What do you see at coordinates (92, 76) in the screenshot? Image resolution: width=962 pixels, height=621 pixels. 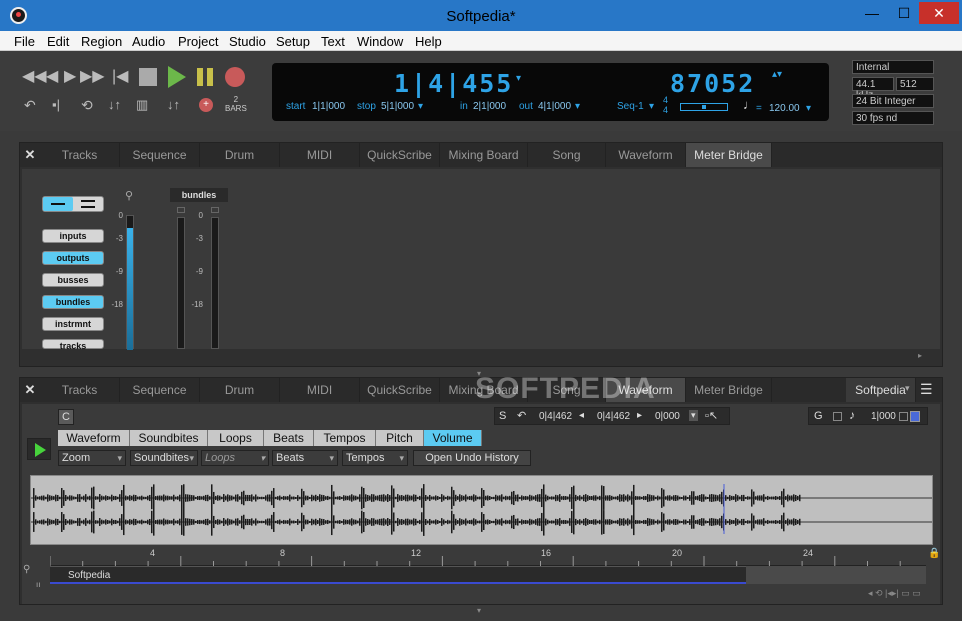 I see `fast-forward-icon: ▶▶` at bounding box center [92, 76].